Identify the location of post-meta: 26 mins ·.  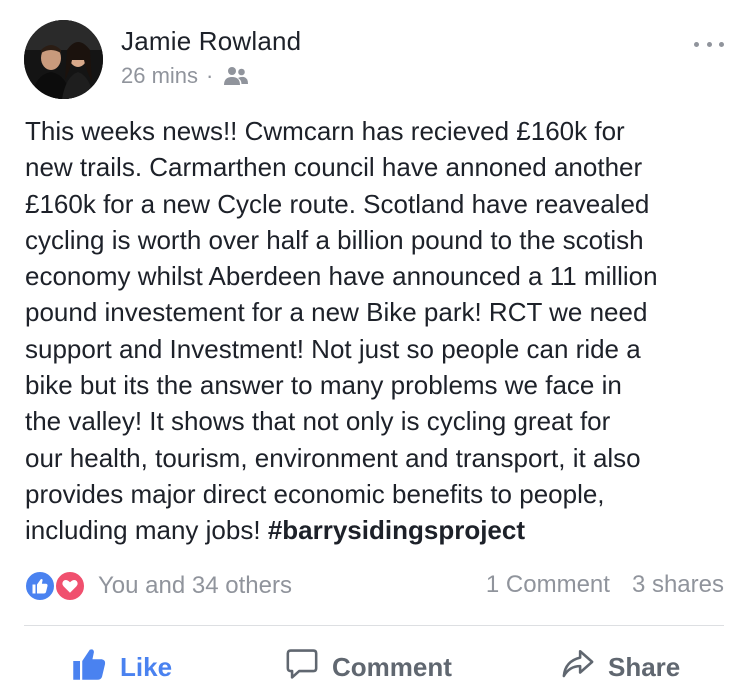
(185, 76).